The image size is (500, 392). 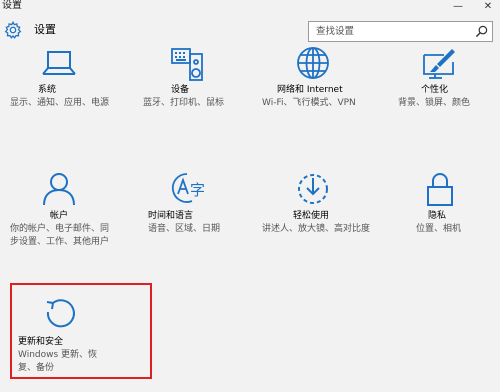 I want to click on keyboard-speaker-icon, so click(x=187, y=64).